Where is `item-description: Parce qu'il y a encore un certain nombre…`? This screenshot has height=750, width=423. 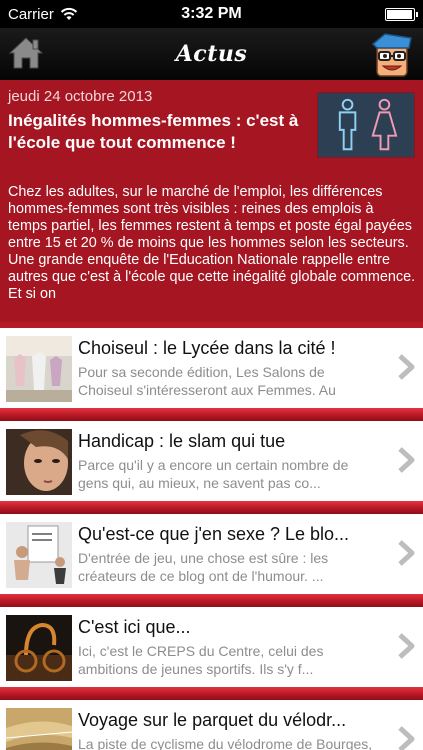
item-description: Parce qu'il y a encore un certain nombre… is located at coordinates (213, 474).